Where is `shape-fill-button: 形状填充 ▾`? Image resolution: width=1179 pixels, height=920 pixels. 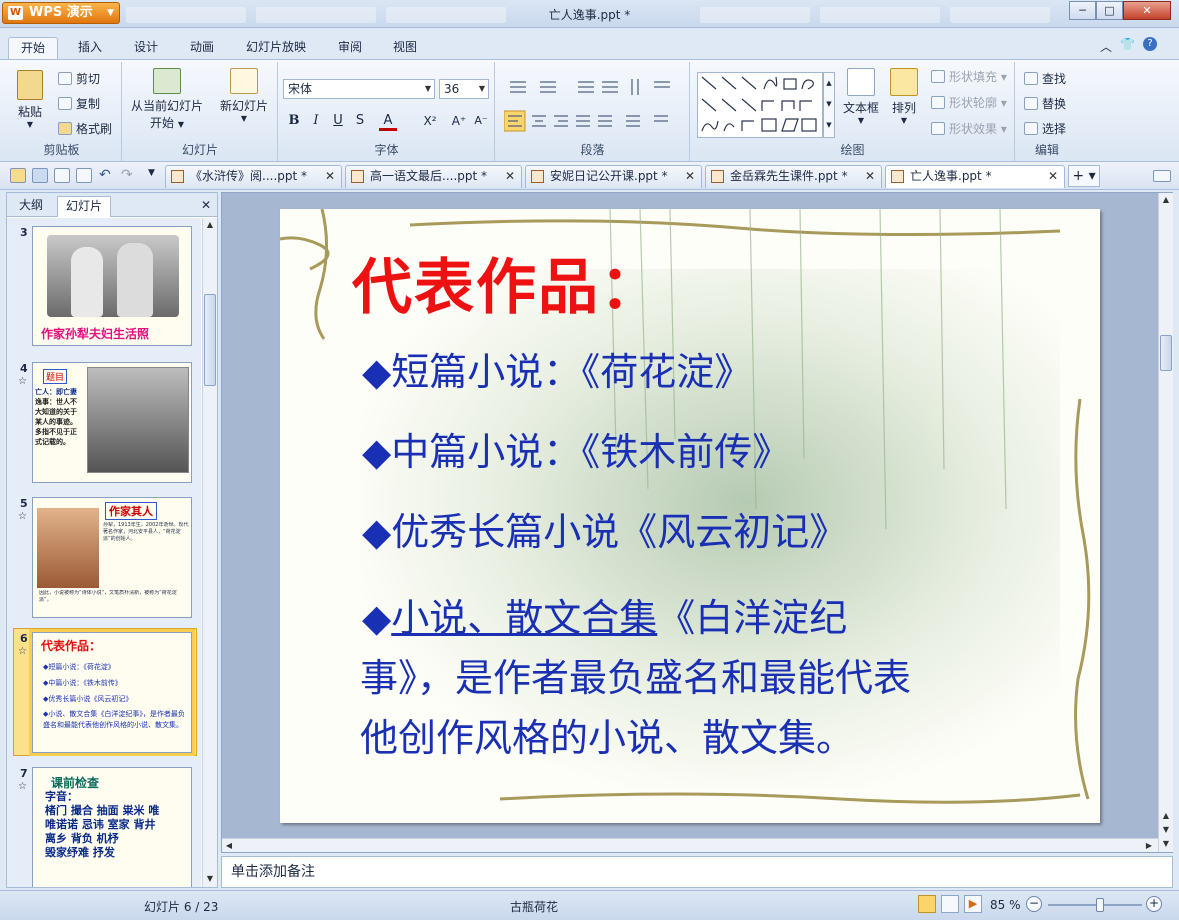
shape-fill-button: 形状填充 ▾ is located at coordinates (969, 76).